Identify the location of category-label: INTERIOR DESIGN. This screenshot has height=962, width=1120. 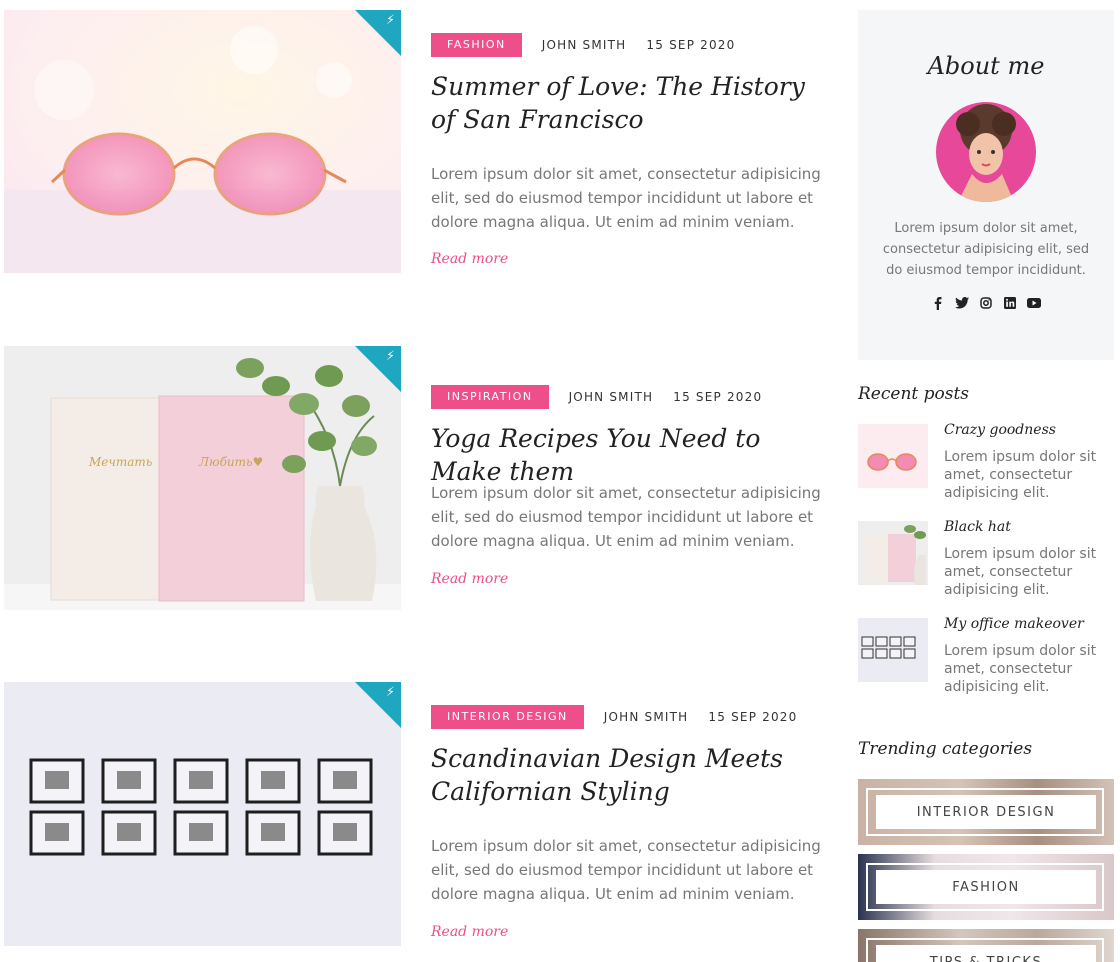
(986, 812).